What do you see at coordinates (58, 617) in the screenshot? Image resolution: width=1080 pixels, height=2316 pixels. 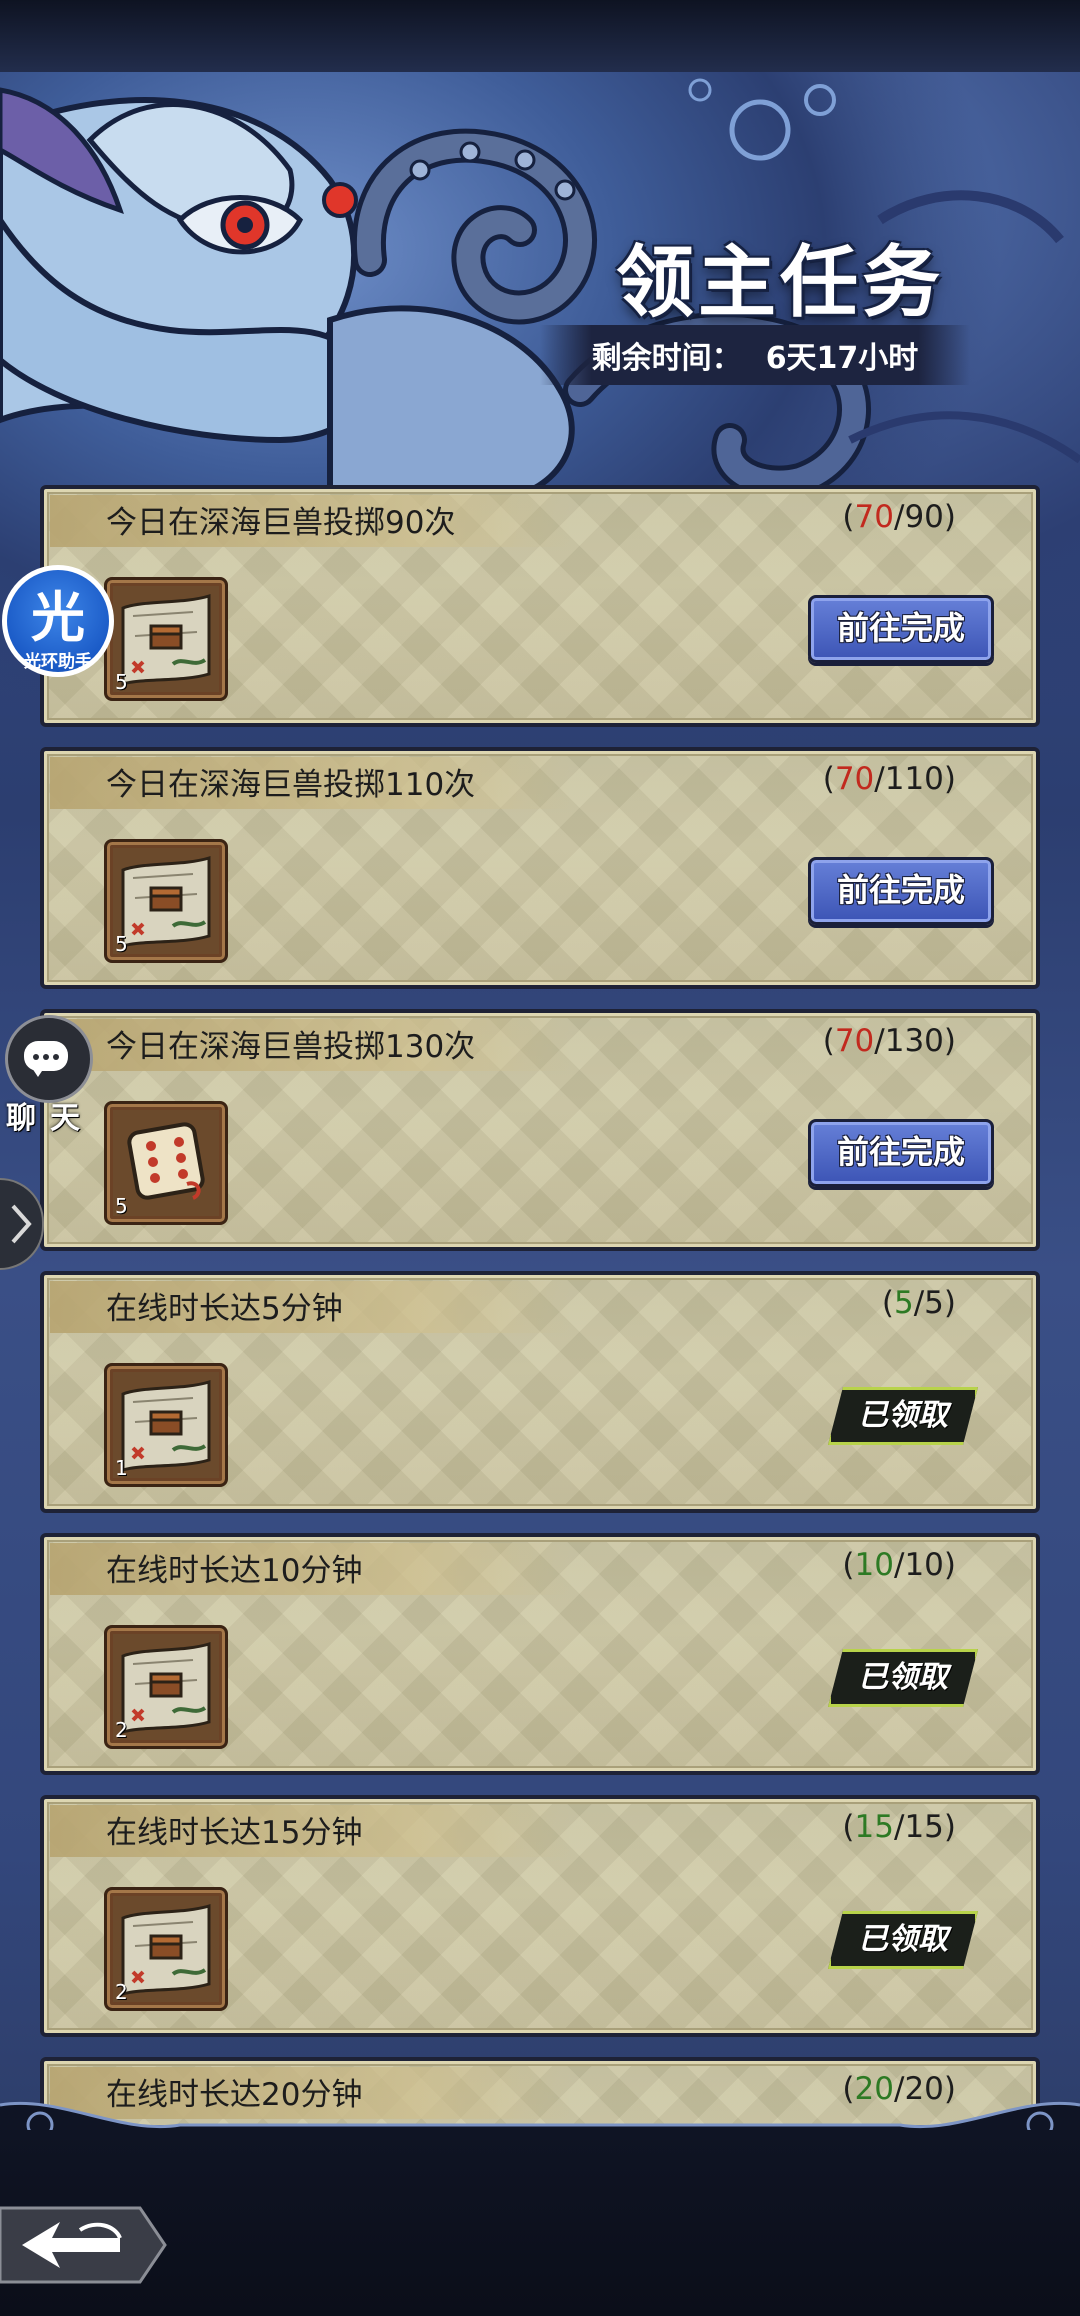 I see `assistant-badge-char: 光` at bounding box center [58, 617].